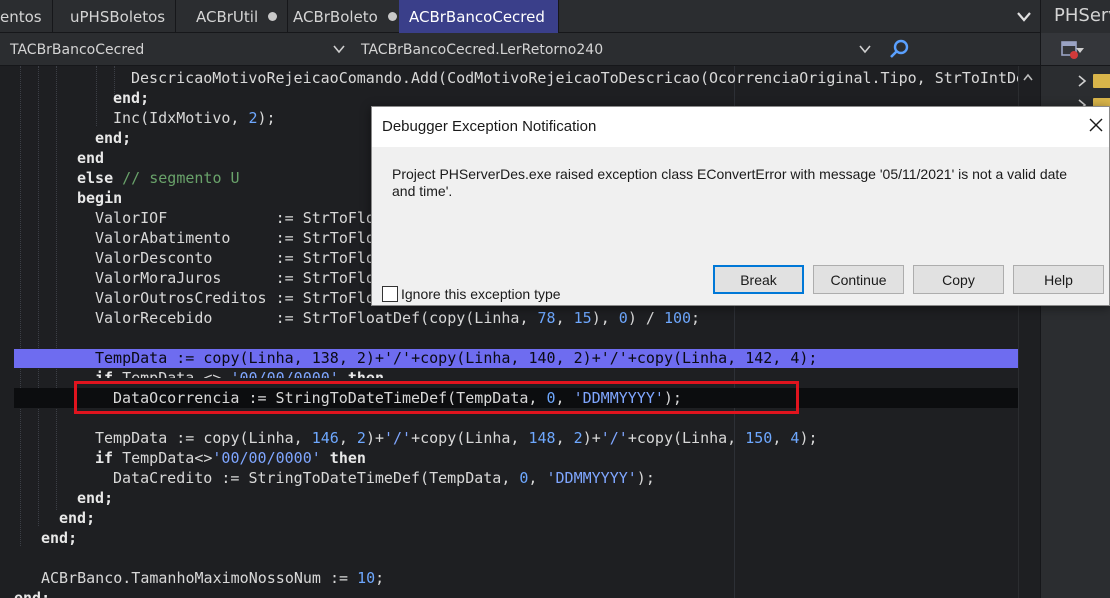 This screenshot has width=1110, height=598. What do you see at coordinates (239, 373) in the screenshot?
I see `code-line: if TempData <> '00/00/0000' then` at bounding box center [239, 373].